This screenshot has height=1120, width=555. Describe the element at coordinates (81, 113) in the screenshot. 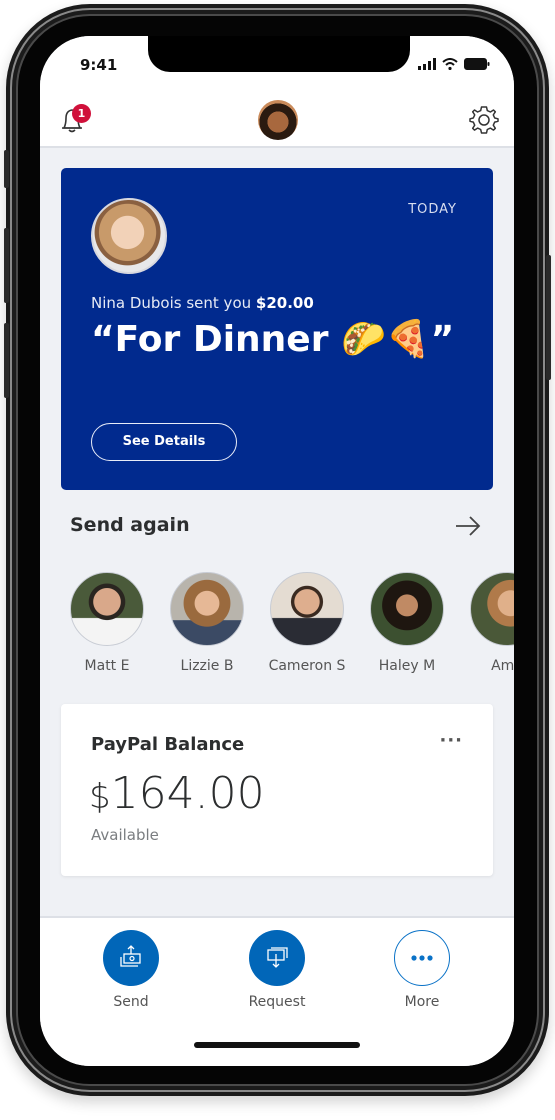

I see `notification-badge: 1` at that location.